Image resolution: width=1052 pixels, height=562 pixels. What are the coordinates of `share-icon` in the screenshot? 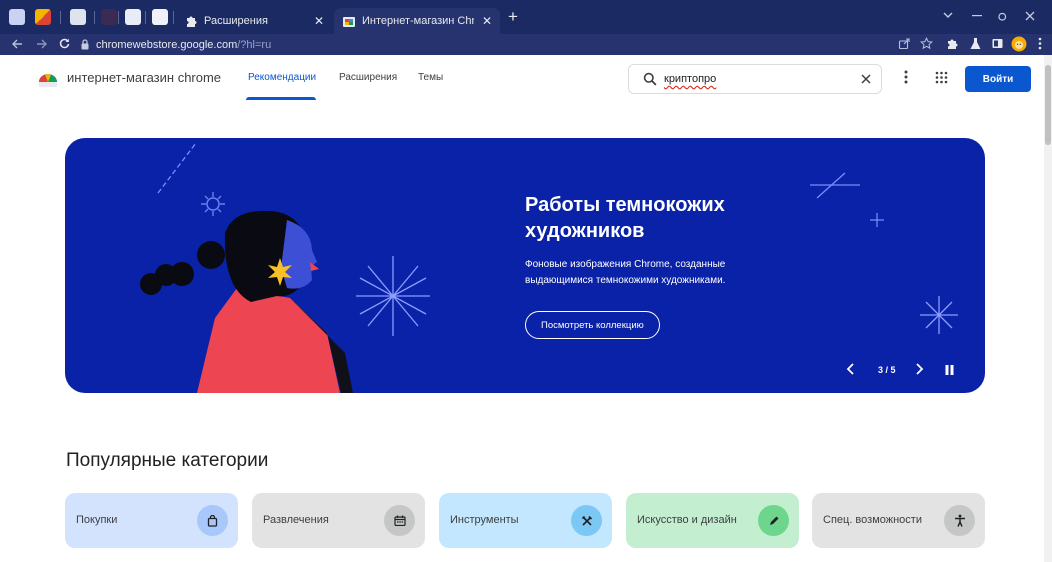 It's located at (904, 43).